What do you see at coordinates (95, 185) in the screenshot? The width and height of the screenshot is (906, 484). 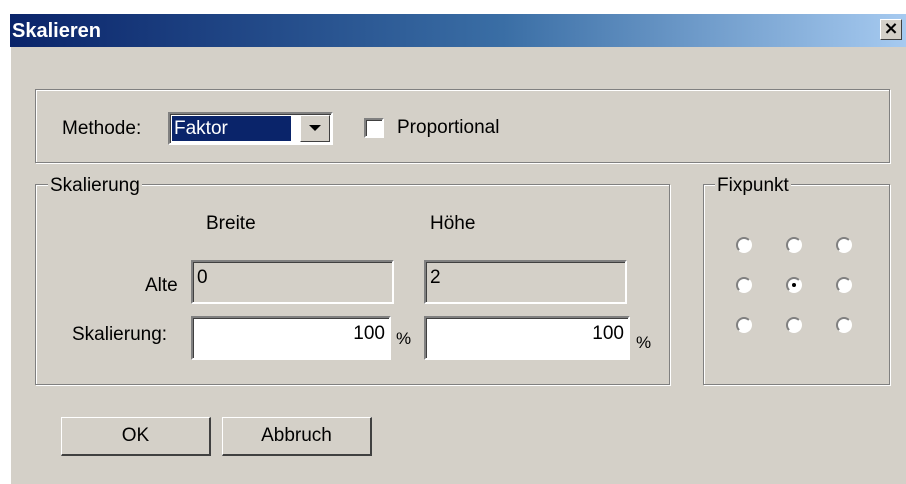 I see `scaling-group-legend: Skalierung` at bounding box center [95, 185].